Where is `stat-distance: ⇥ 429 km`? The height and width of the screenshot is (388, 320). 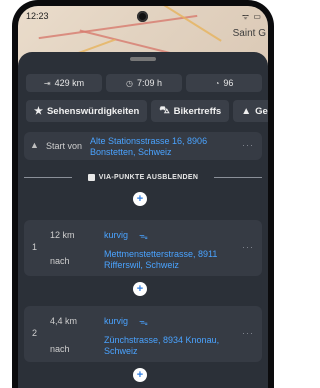 stat-distance: ⇥ 429 km is located at coordinates (64, 83).